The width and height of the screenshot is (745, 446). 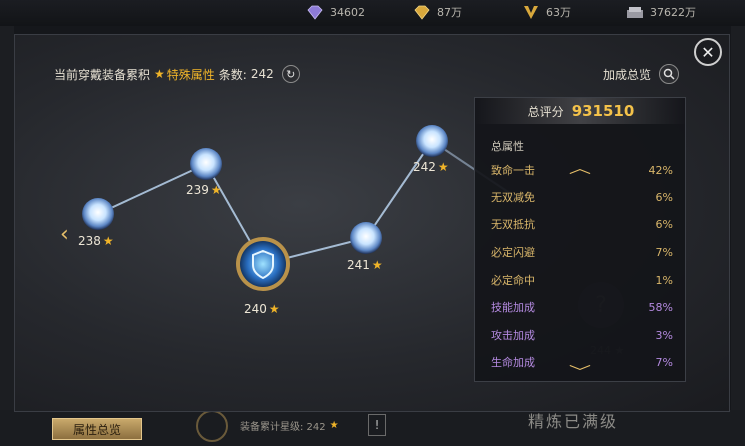 I want to click on chevron-left-icon: ‹, so click(x=64, y=234).